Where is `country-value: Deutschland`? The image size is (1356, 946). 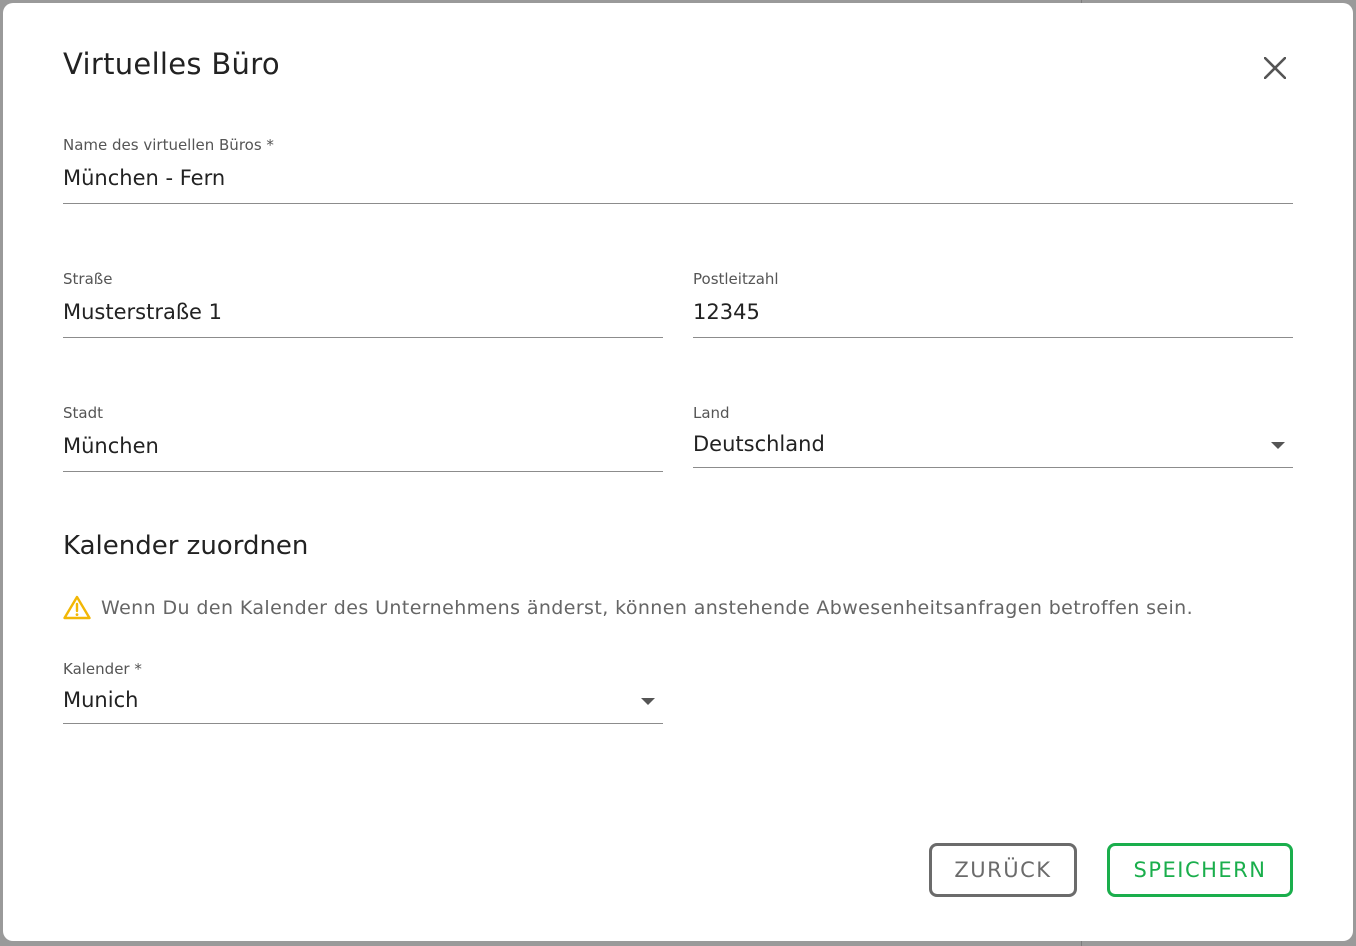
country-value: Deutschland is located at coordinates (759, 444).